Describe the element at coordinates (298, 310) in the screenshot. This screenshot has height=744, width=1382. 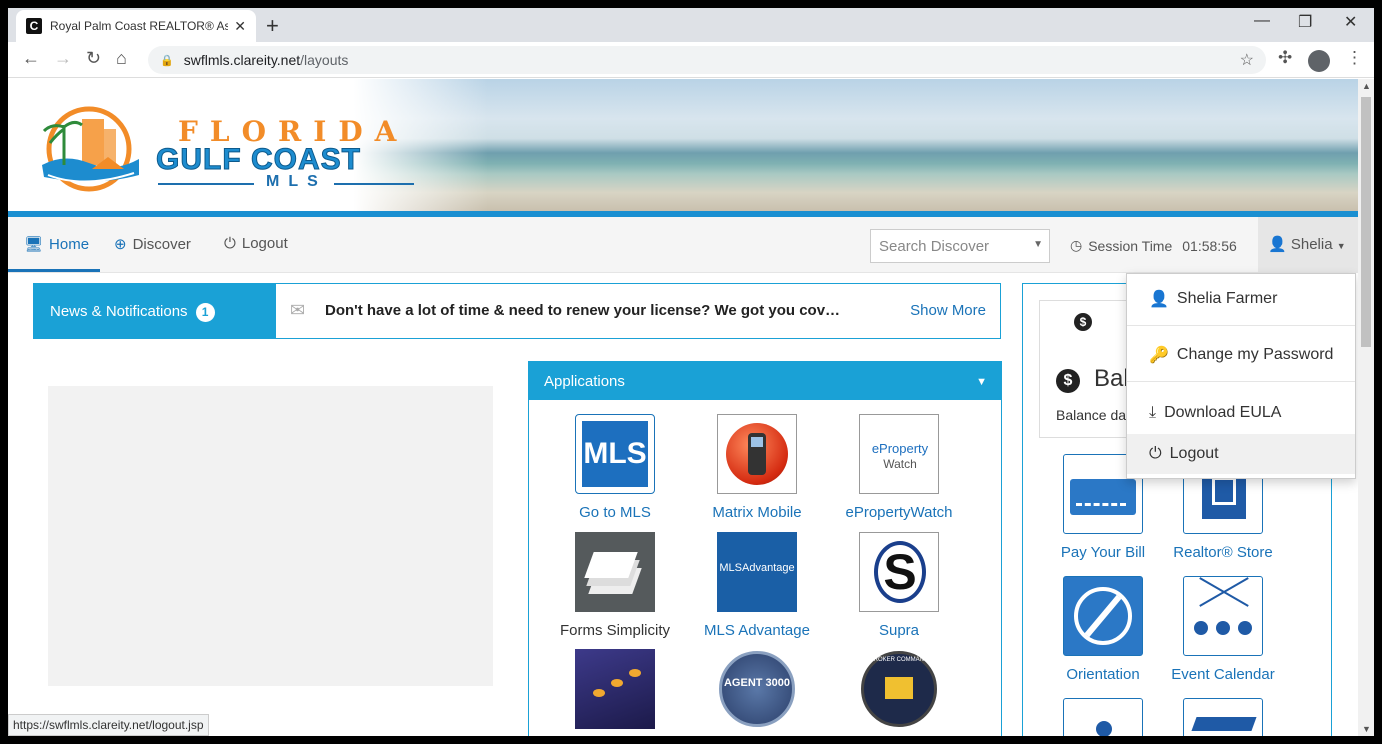
I see `envelope-icon: ✉` at that location.